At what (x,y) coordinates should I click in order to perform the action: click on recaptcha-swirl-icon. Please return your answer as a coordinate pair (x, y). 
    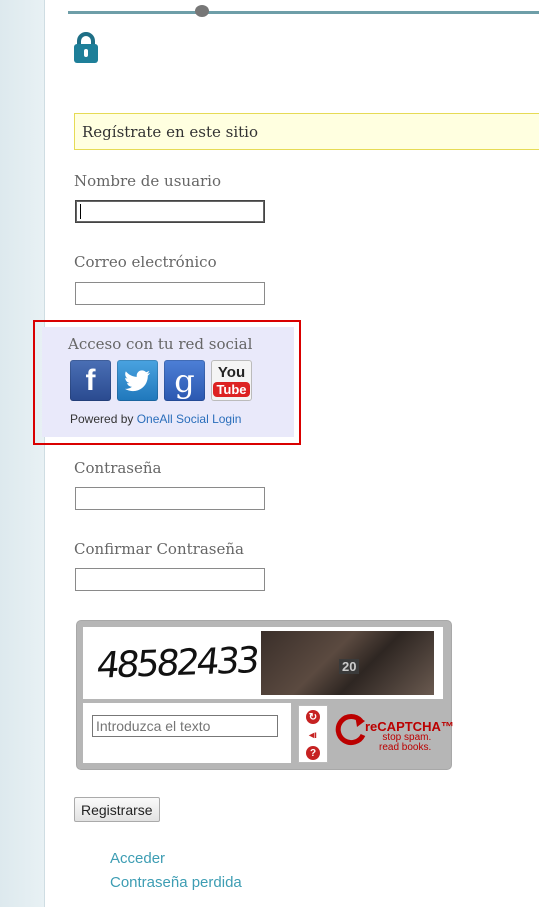
    Looking at the image, I should click on (350, 730).